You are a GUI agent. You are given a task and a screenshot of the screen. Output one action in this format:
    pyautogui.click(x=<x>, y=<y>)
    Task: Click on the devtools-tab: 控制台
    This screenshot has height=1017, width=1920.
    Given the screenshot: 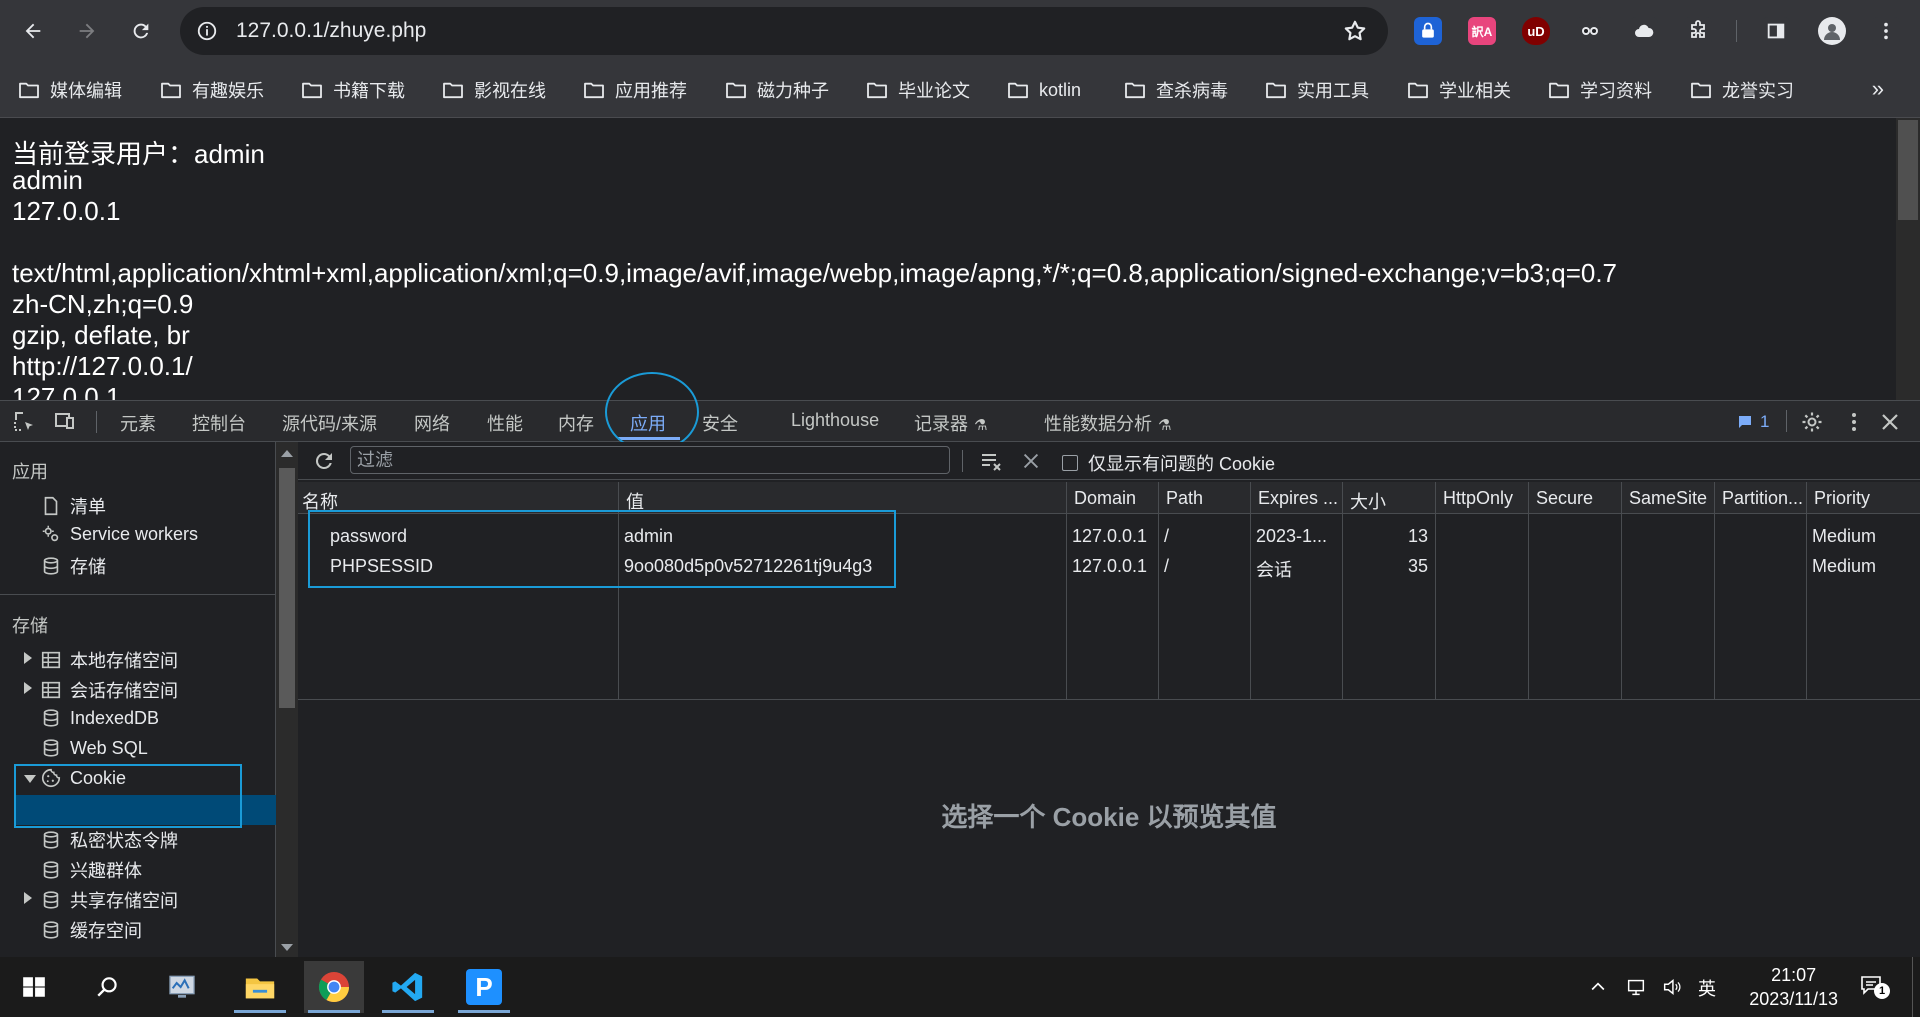 What is the action you would take?
    pyautogui.click(x=219, y=423)
    